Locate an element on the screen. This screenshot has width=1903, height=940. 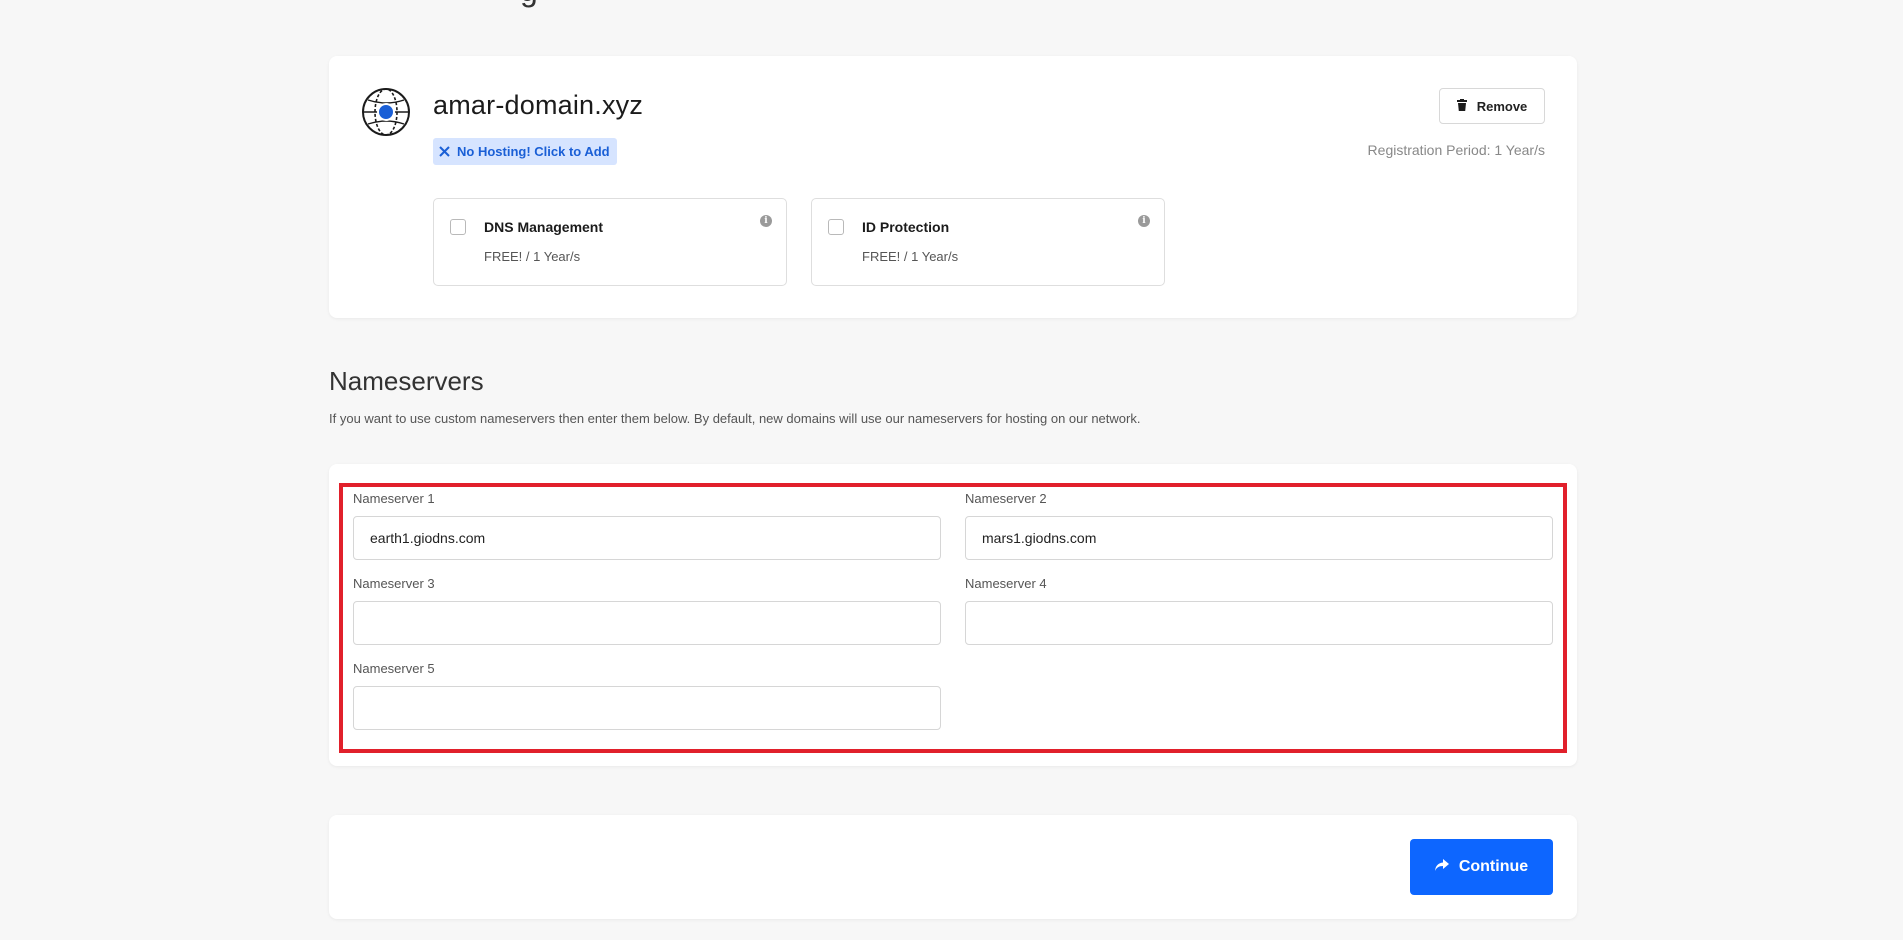
nameserver-2-group: Nameserver 2 is located at coordinates (1259, 525).